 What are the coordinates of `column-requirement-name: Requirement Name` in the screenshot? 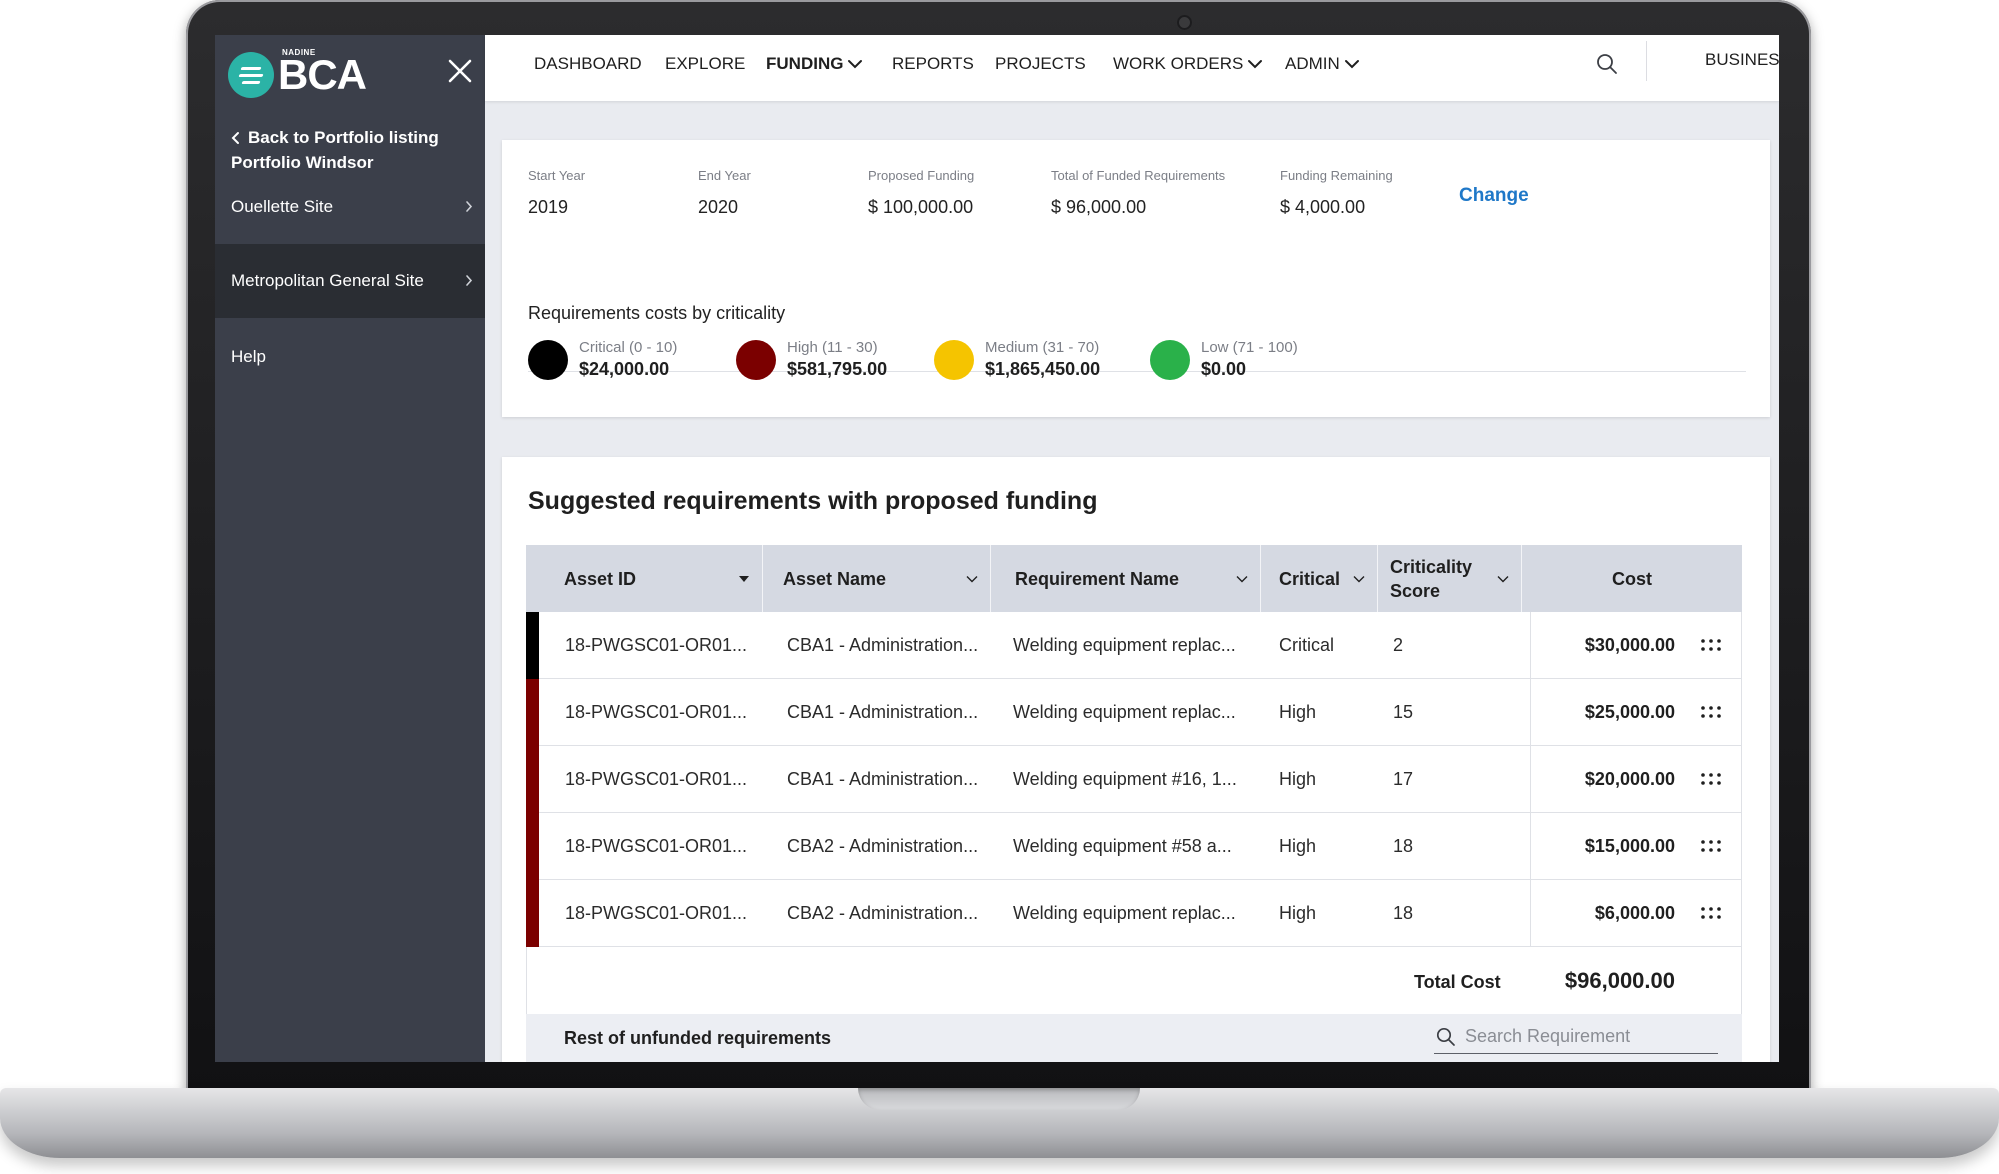 It's located at (1126, 578).